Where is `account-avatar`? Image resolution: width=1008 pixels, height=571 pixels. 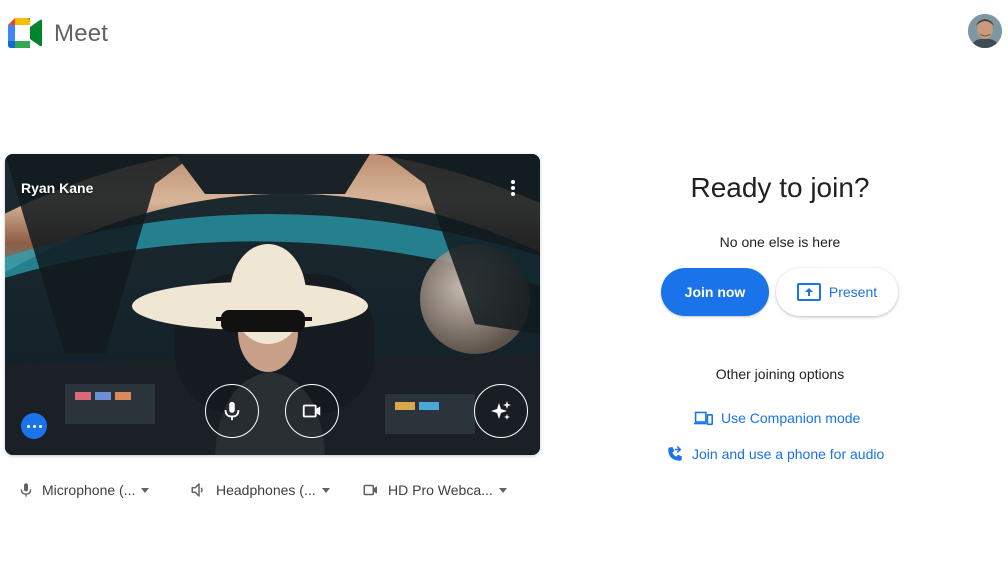
account-avatar is located at coordinates (985, 31).